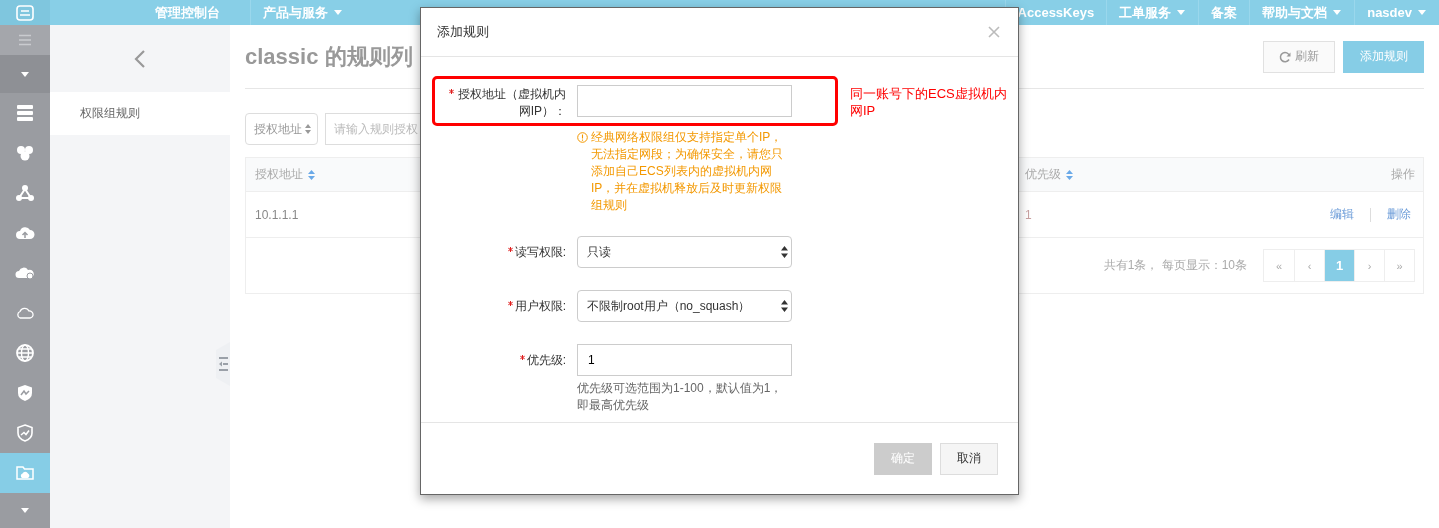  Describe the element at coordinates (25, 153) in the screenshot. I see `cluster-icon` at that location.